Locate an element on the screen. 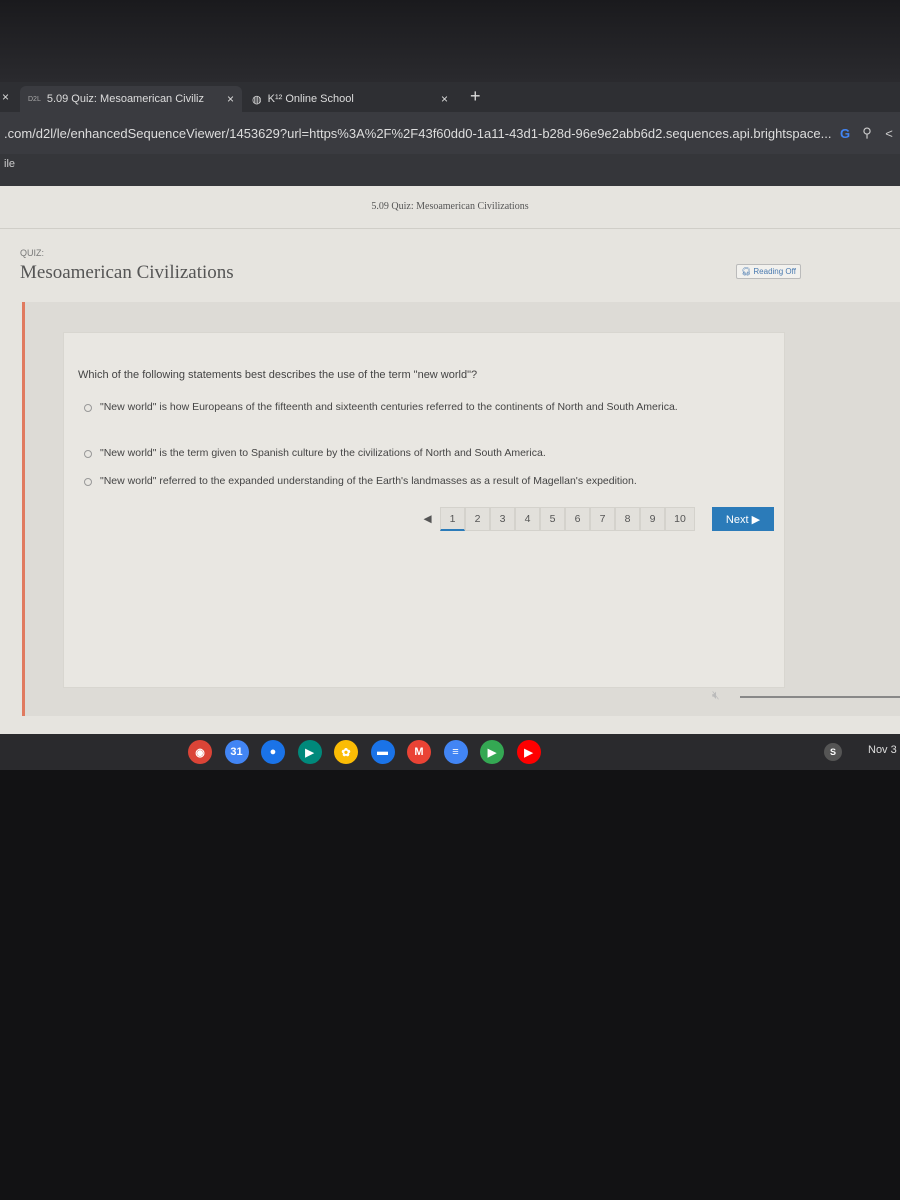 Image resolution: width=900 pixels, height=1200 pixels. files-icon: ▬ is located at coordinates (382, 752).